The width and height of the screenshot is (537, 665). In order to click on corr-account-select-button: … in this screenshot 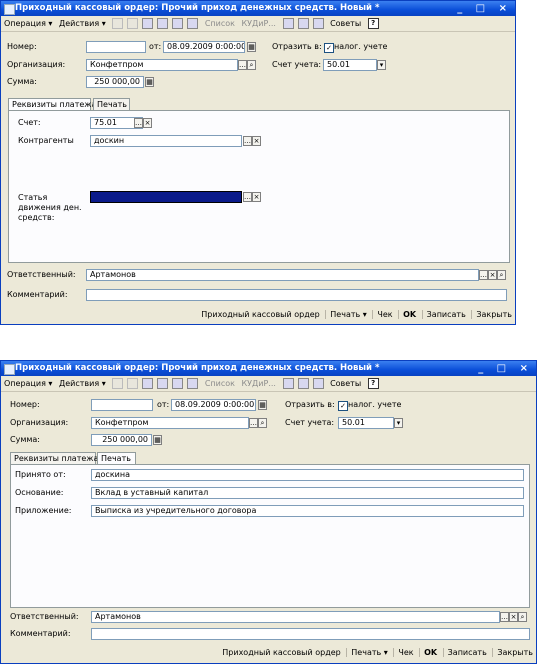, I will do `click(138, 123)`.